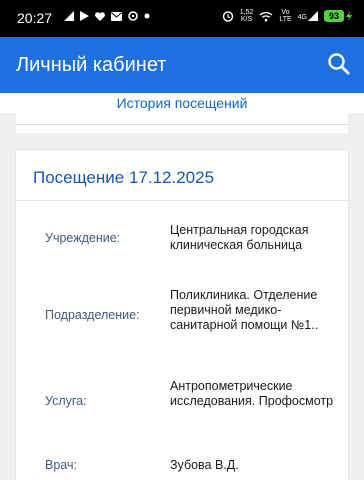 Image resolution: width=364 pixels, height=480 pixels. What do you see at coordinates (83, 238) in the screenshot?
I see `field-label: Учреждение:` at bounding box center [83, 238].